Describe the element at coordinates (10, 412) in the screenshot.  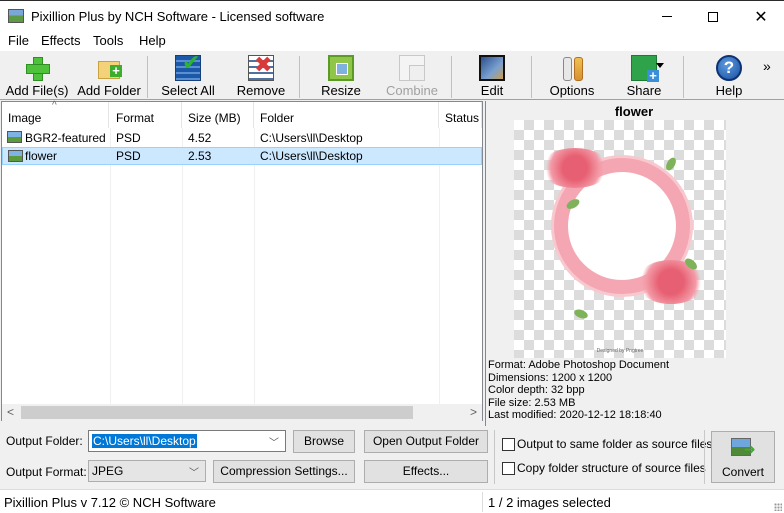
I see `scroll-left-icon: <` at that location.